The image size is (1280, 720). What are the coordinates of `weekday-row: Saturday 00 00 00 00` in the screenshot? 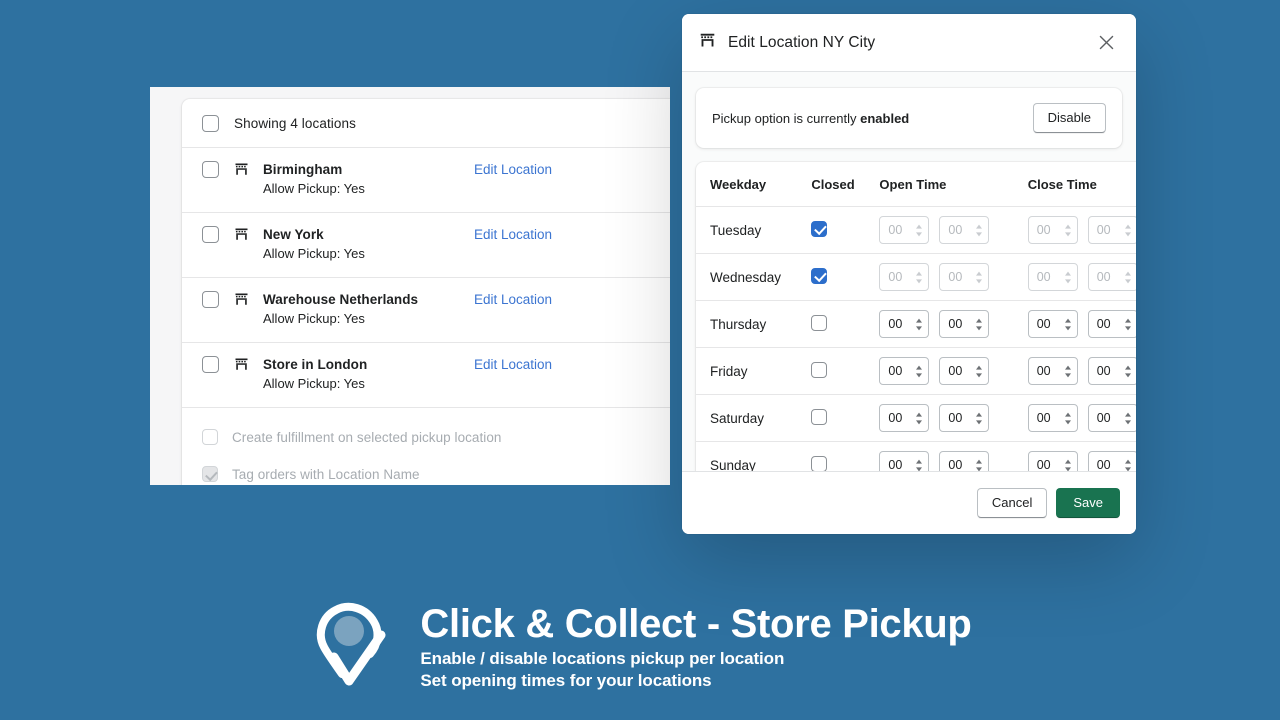 It's located at (916, 418).